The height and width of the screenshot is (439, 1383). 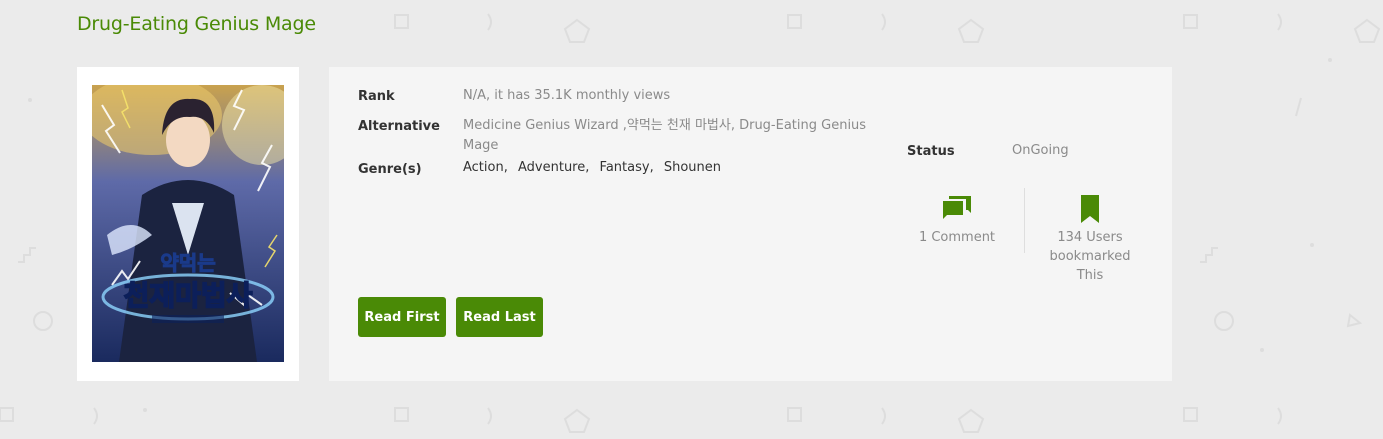 I want to click on comments-icon, so click(x=957, y=207).